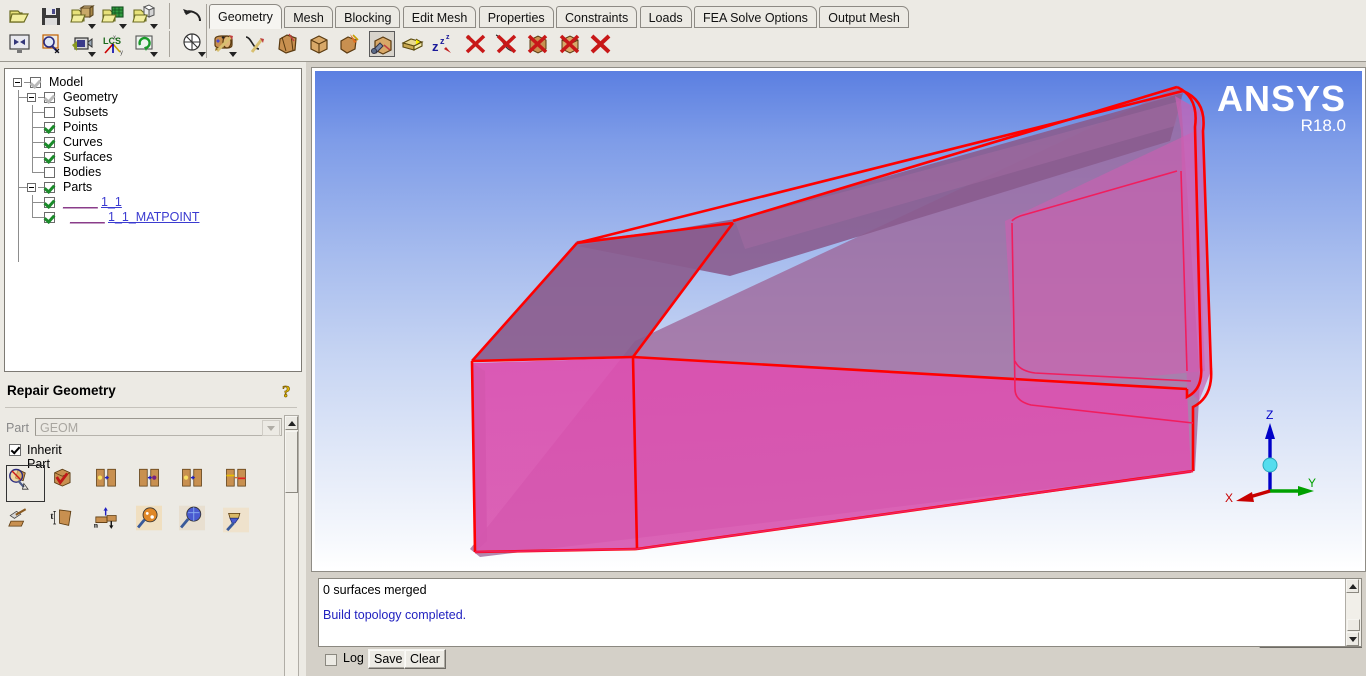  I want to click on tree-item-surfaces: Surfaces, so click(153, 157).